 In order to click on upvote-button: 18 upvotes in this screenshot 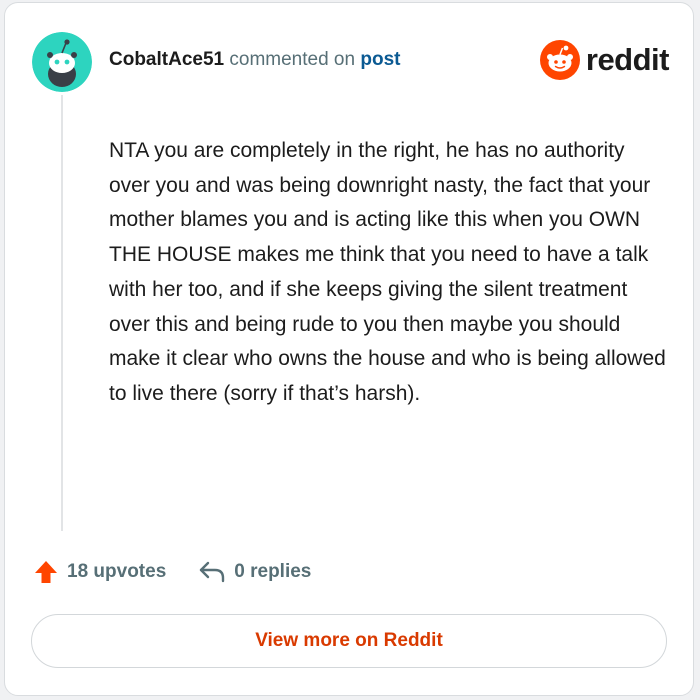, I will do `click(99, 572)`.